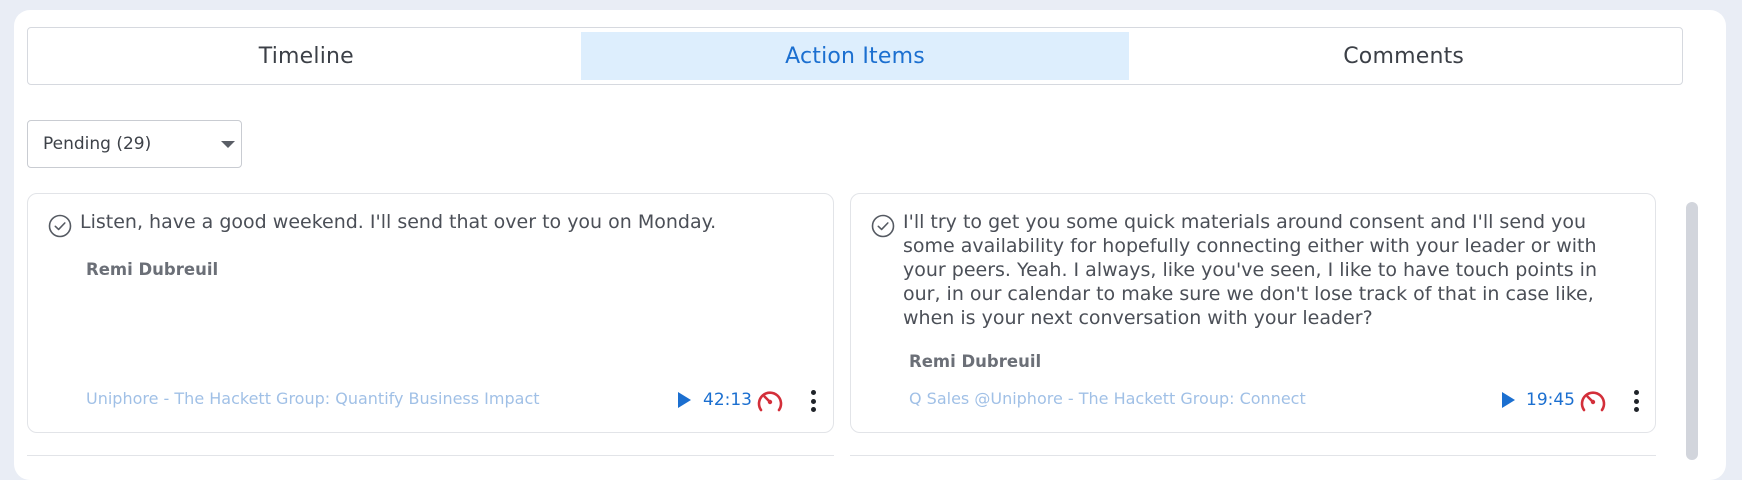 The image size is (1742, 480). I want to click on tab-timeline: Timeline, so click(306, 56).